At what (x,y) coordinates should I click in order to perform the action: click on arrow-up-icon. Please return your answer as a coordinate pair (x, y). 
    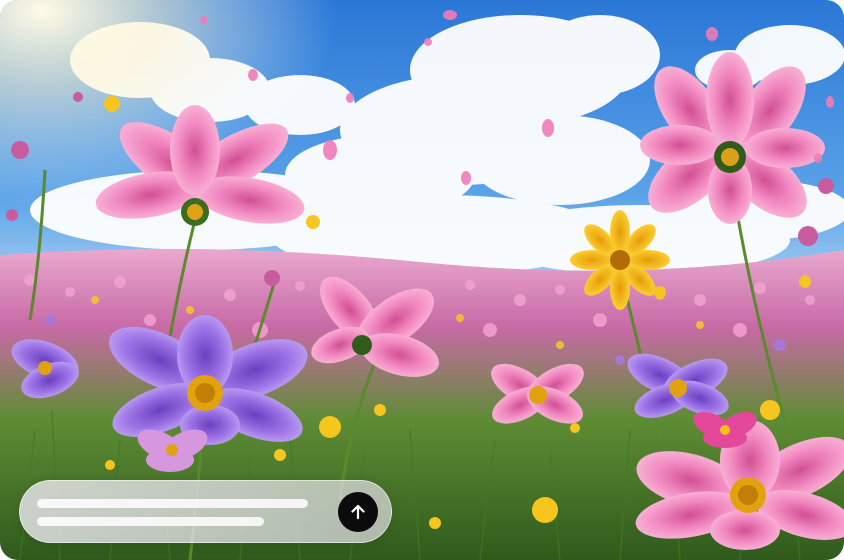
    Looking at the image, I should click on (358, 512).